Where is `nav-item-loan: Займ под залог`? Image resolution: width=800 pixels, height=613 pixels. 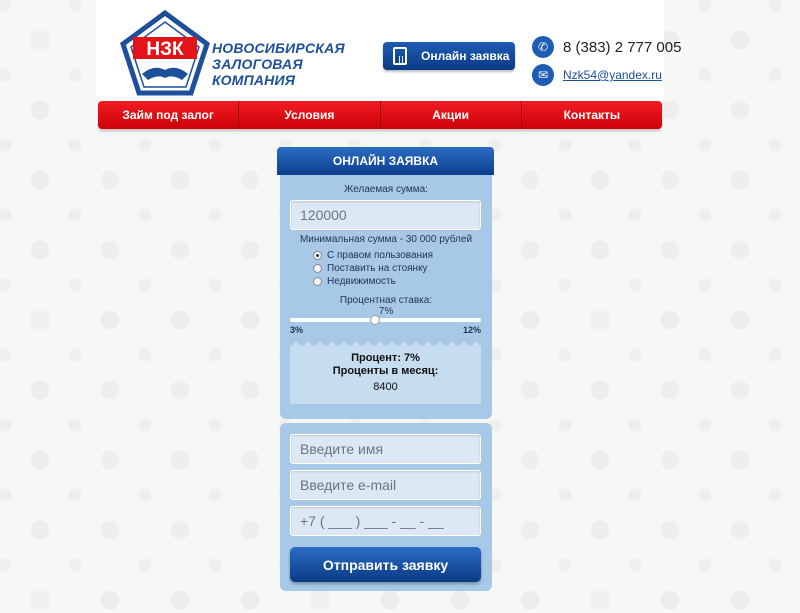
nav-item-loan: Займ под залог is located at coordinates (169, 115).